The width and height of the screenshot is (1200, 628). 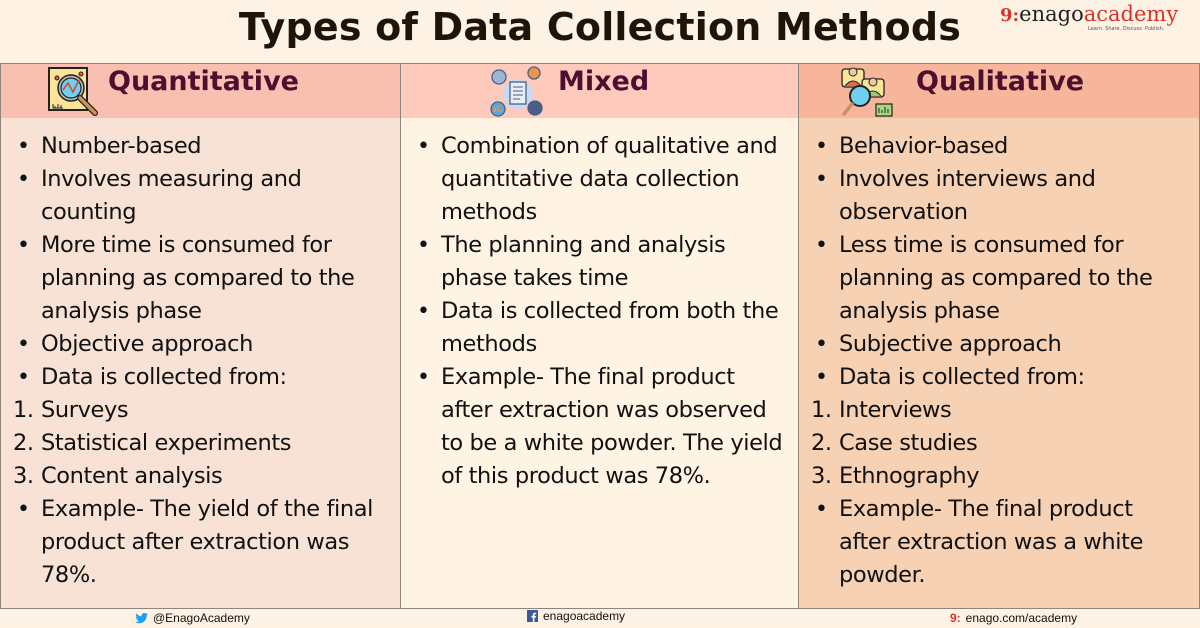 I want to click on people-magnifier-icon, so click(x=868, y=92).